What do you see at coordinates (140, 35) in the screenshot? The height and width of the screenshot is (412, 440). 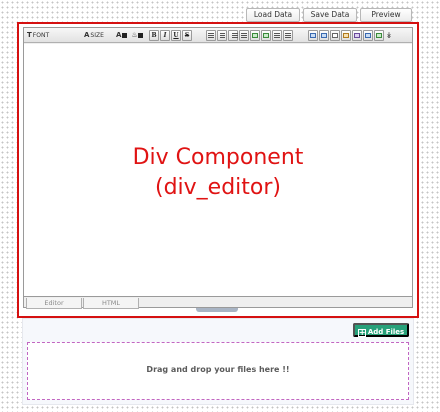 I see `background-color-swatch` at bounding box center [140, 35].